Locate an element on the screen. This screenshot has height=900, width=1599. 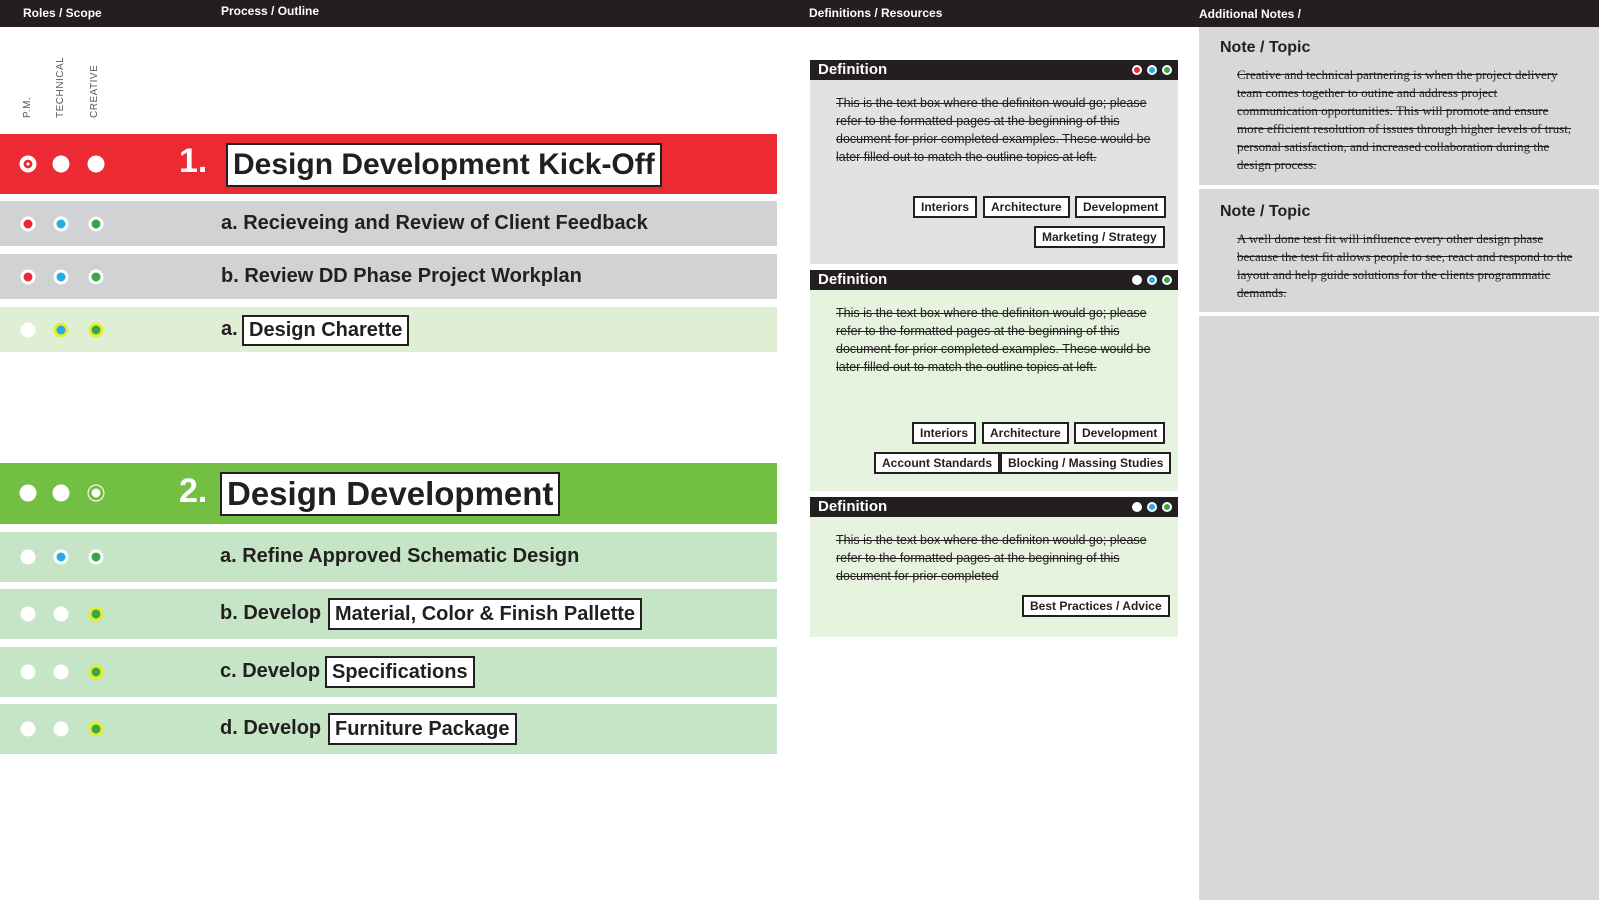
phase-2-item-d: d. Develop Furniture Package is located at coordinates (388, 729).